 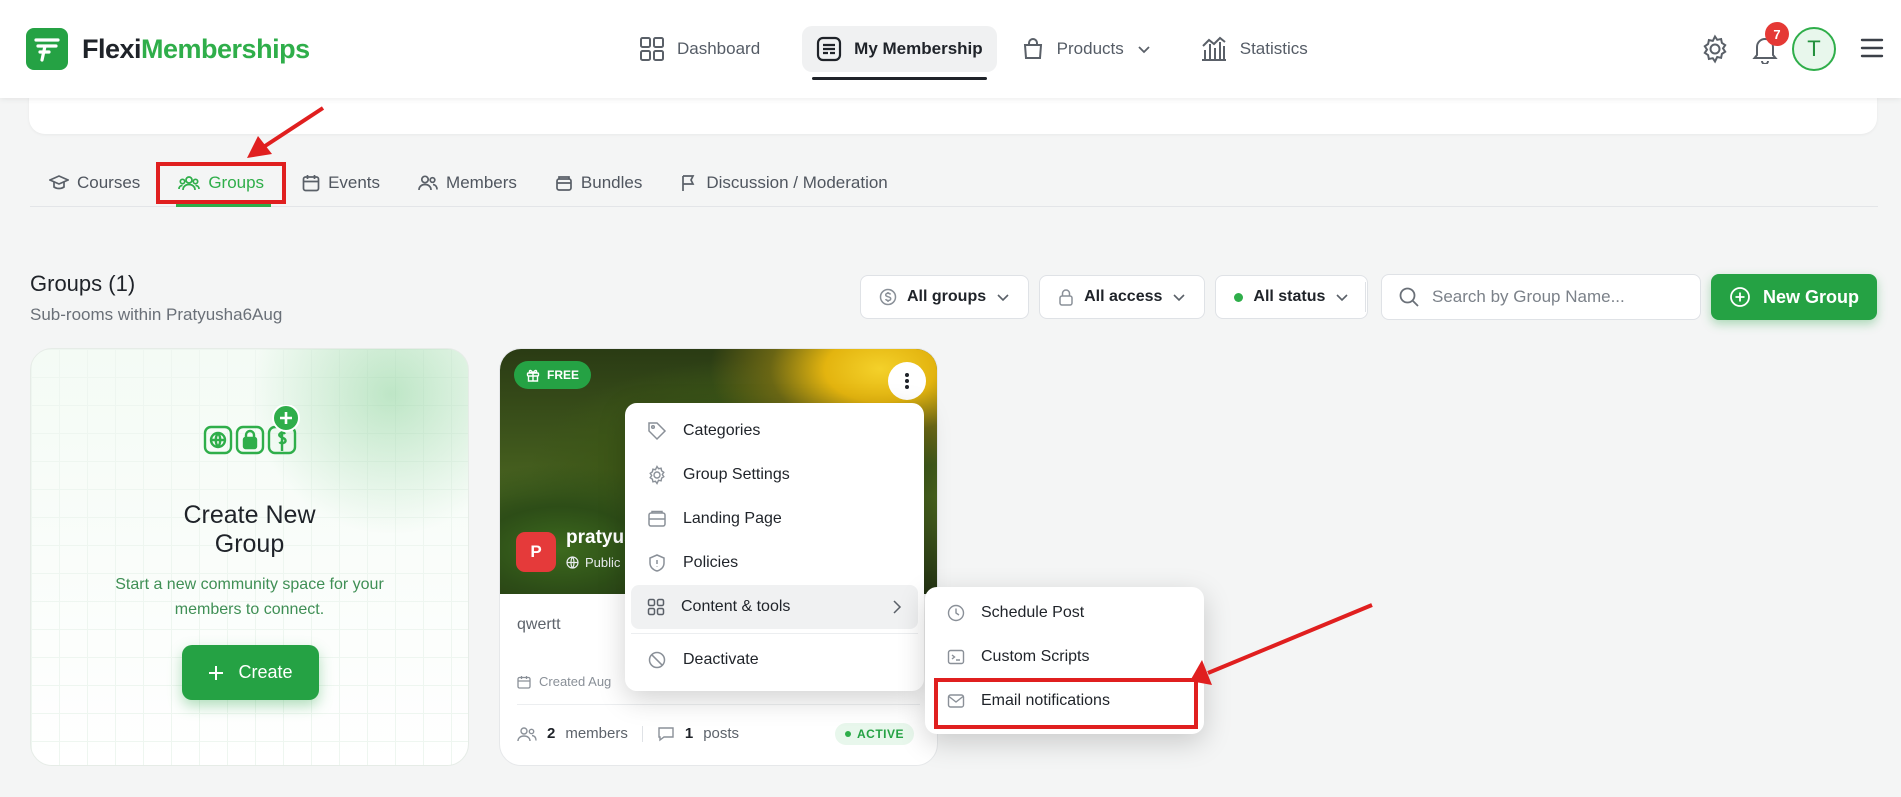 What do you see at coordinates (1814, 49) in the screenshot?
I see `user-avatar: T` at bounding box center [1814, 49].